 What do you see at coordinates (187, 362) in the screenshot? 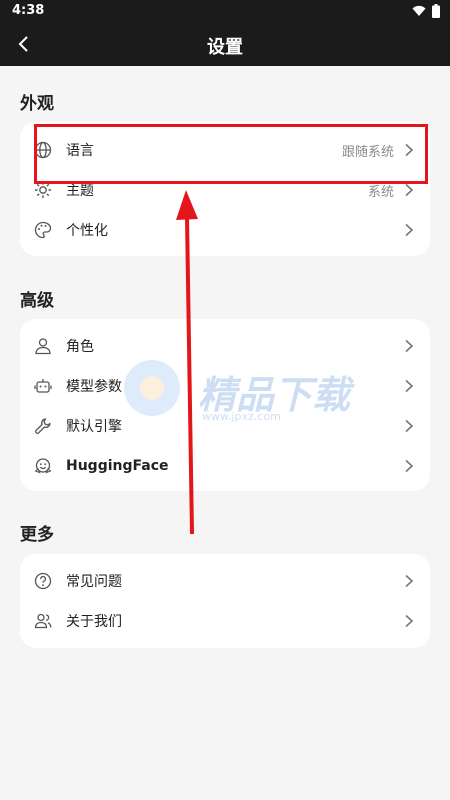
I see `annotation-arrow-icon` at bounding box center [187, 362].